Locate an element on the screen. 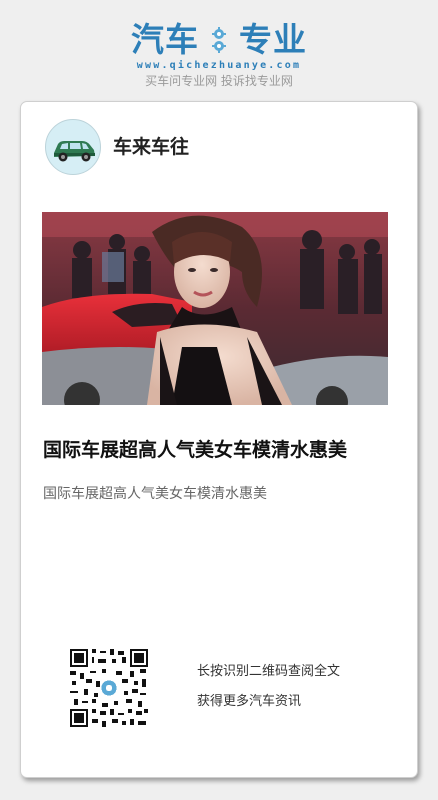 The image size is (438, 800). brand-url: www.qichezhuanye.com is located at coordinates (219, 65).